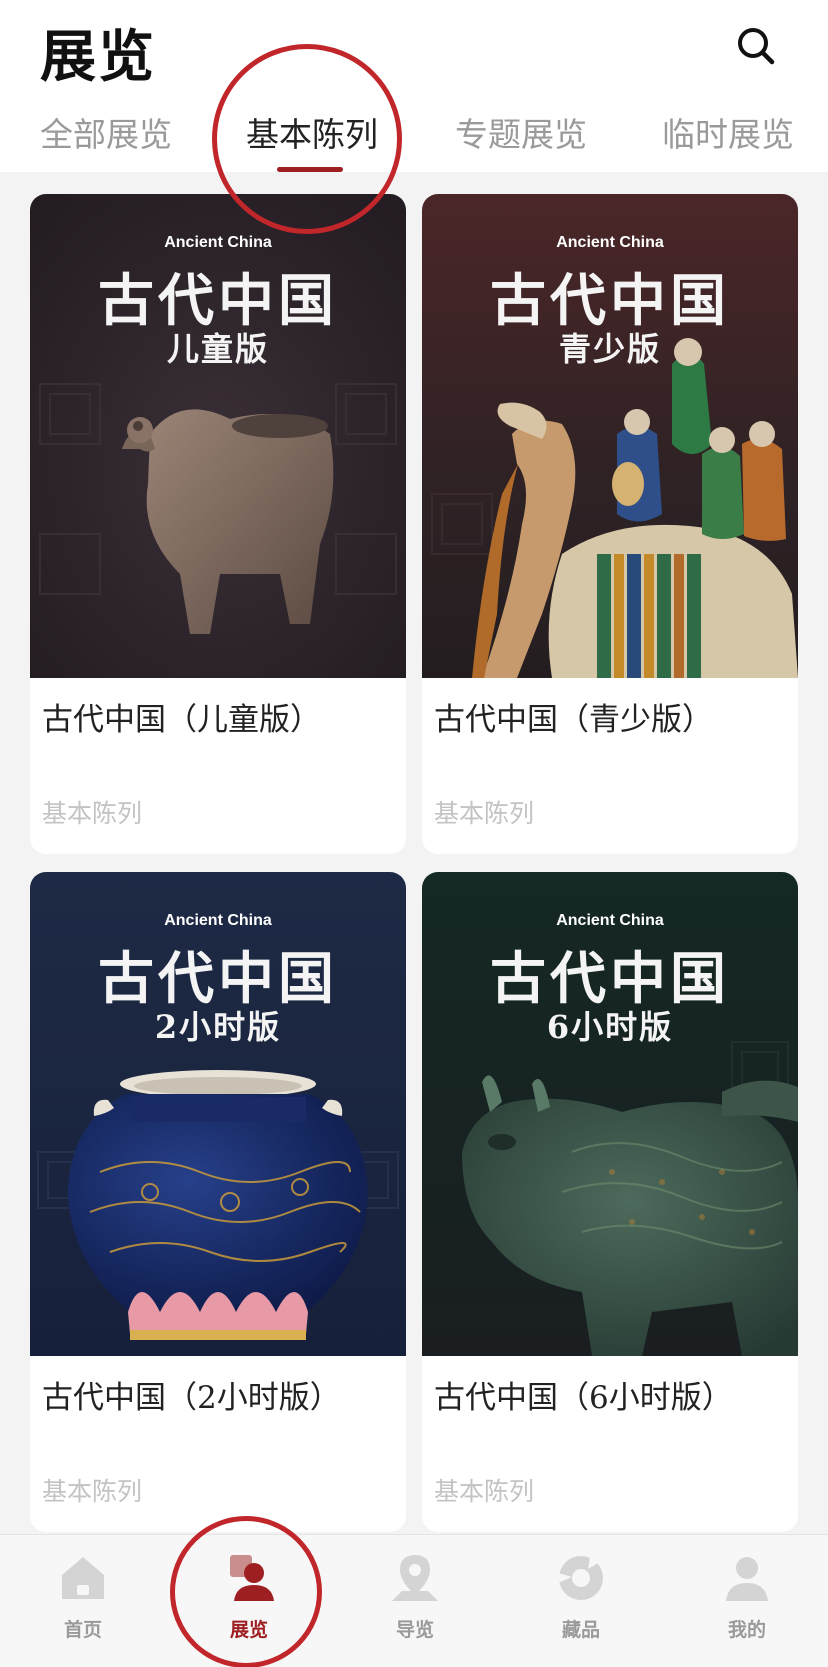 The image size is (828, 1667). I want to click on nav-item-guide: 导览, so click(415, 1601).